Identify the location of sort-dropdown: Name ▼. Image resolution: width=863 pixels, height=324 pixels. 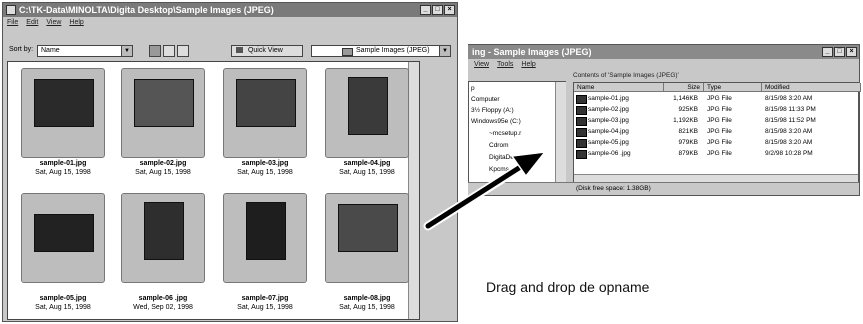
(85, 51).